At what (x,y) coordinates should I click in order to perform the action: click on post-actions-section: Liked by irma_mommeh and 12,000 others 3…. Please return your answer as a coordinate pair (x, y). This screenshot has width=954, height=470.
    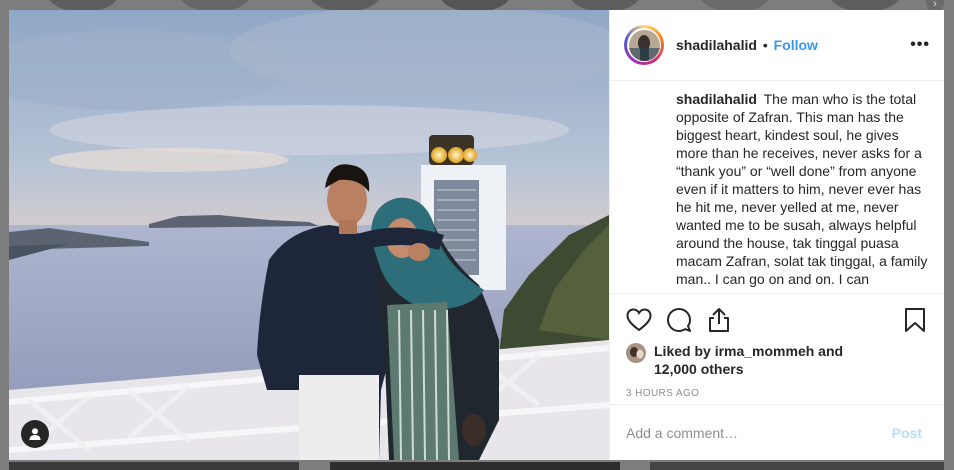
    Looking at the image, I should click on (777, 346).